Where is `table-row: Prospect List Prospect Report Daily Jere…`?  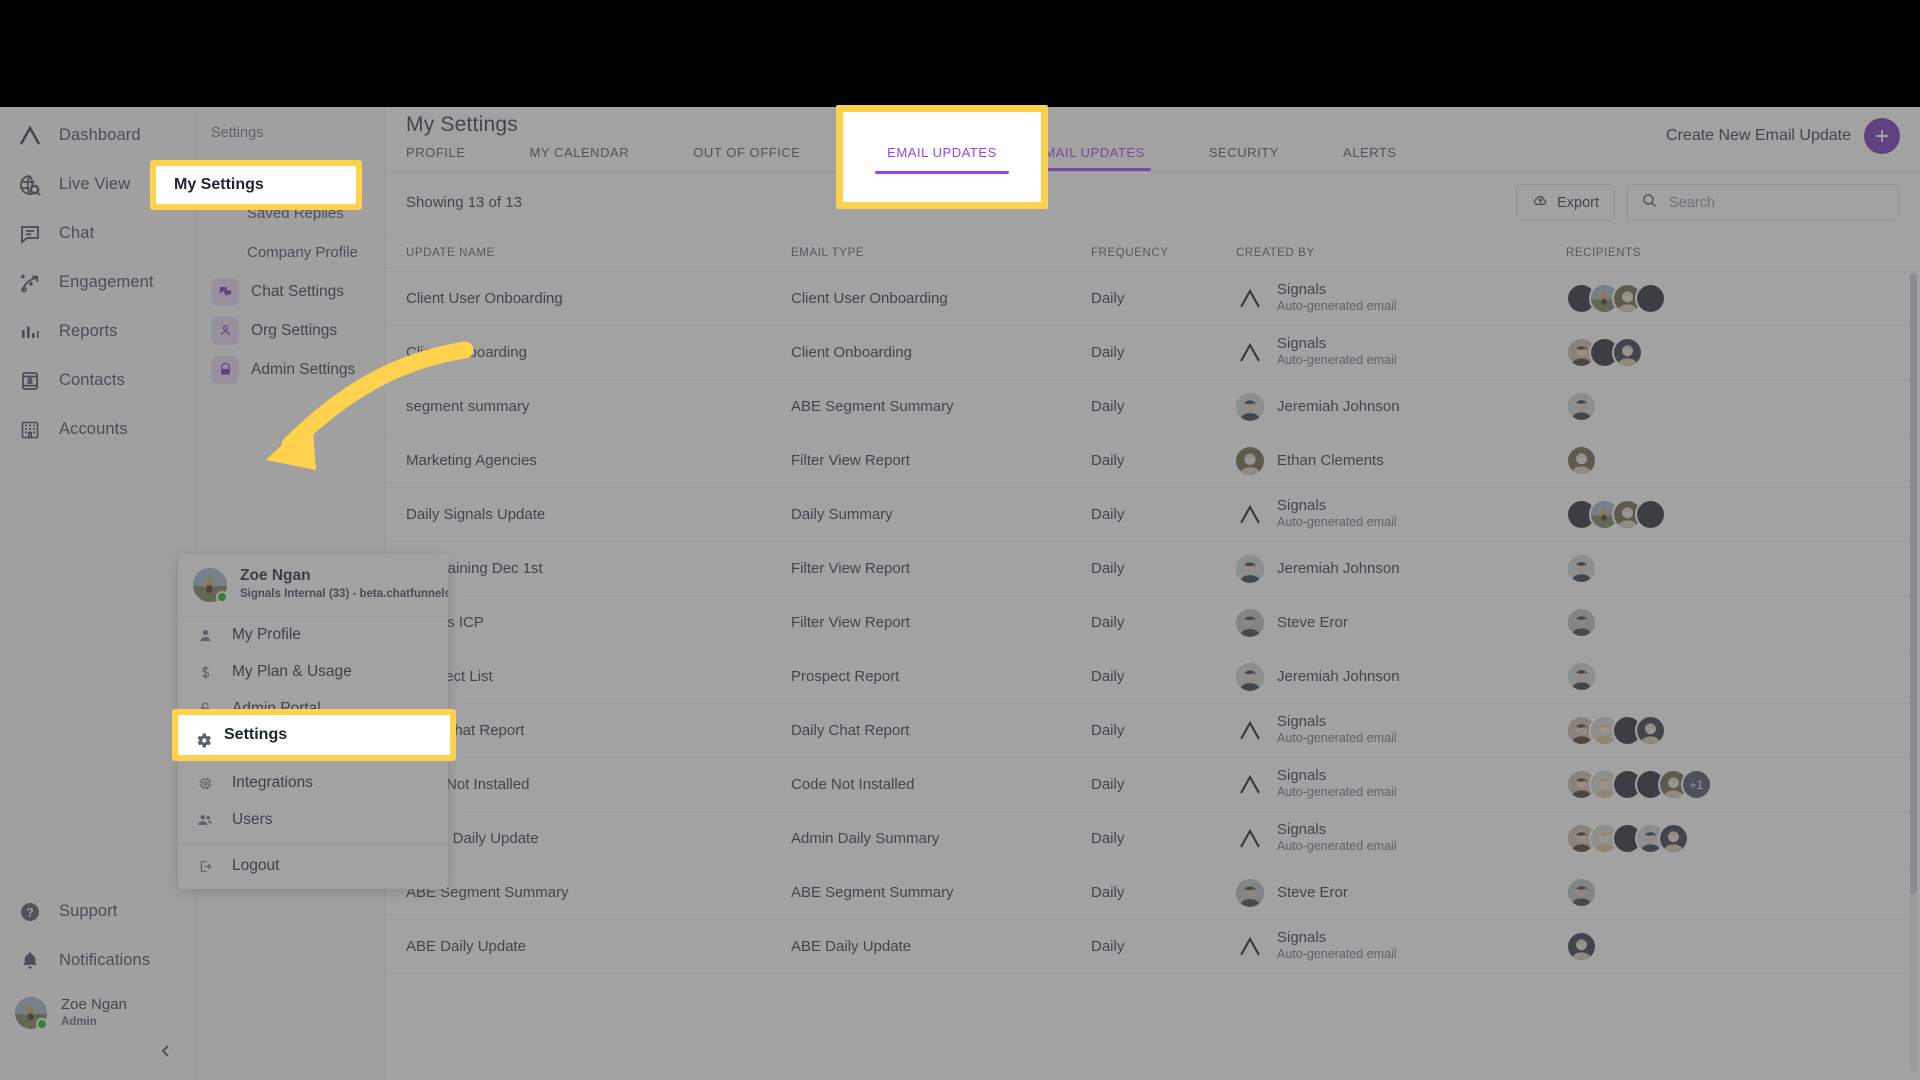 table-row: Prospect List Prospect Report Daily Jere… is located at coordinates (1152, 677).